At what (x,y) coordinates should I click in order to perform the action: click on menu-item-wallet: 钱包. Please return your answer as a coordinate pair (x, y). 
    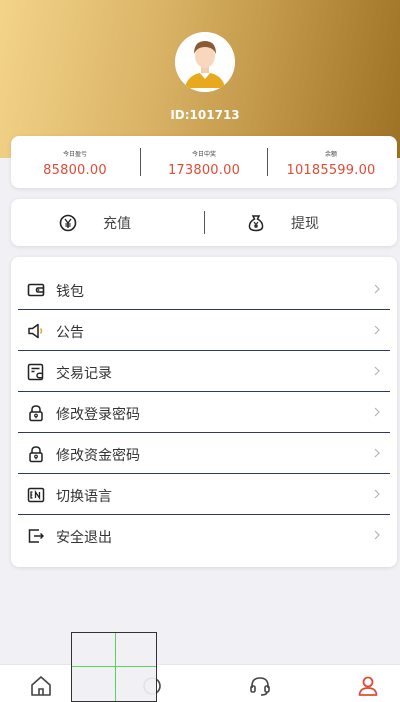
    Looking at the image, I should click on (204, 289).